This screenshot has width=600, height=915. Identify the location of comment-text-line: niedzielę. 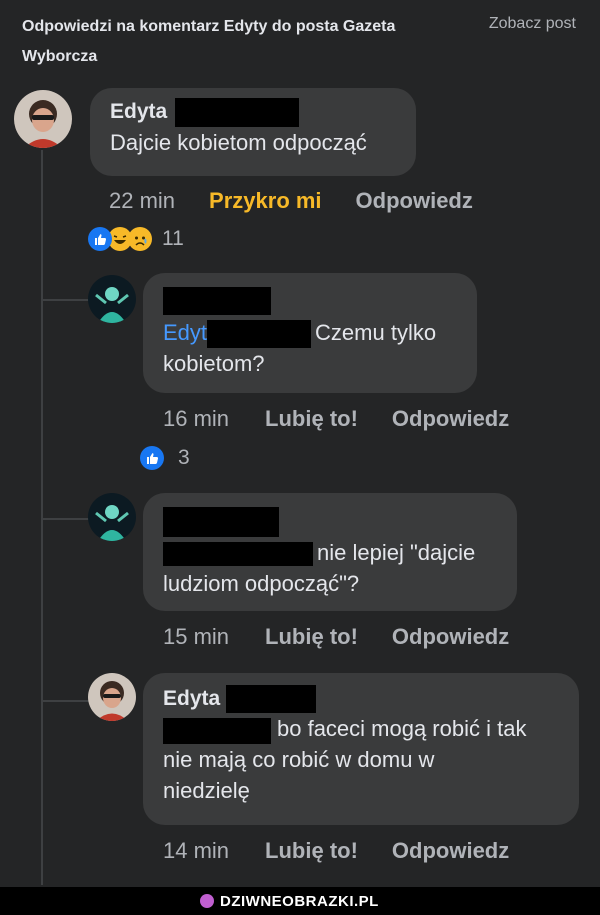
(206, 791).